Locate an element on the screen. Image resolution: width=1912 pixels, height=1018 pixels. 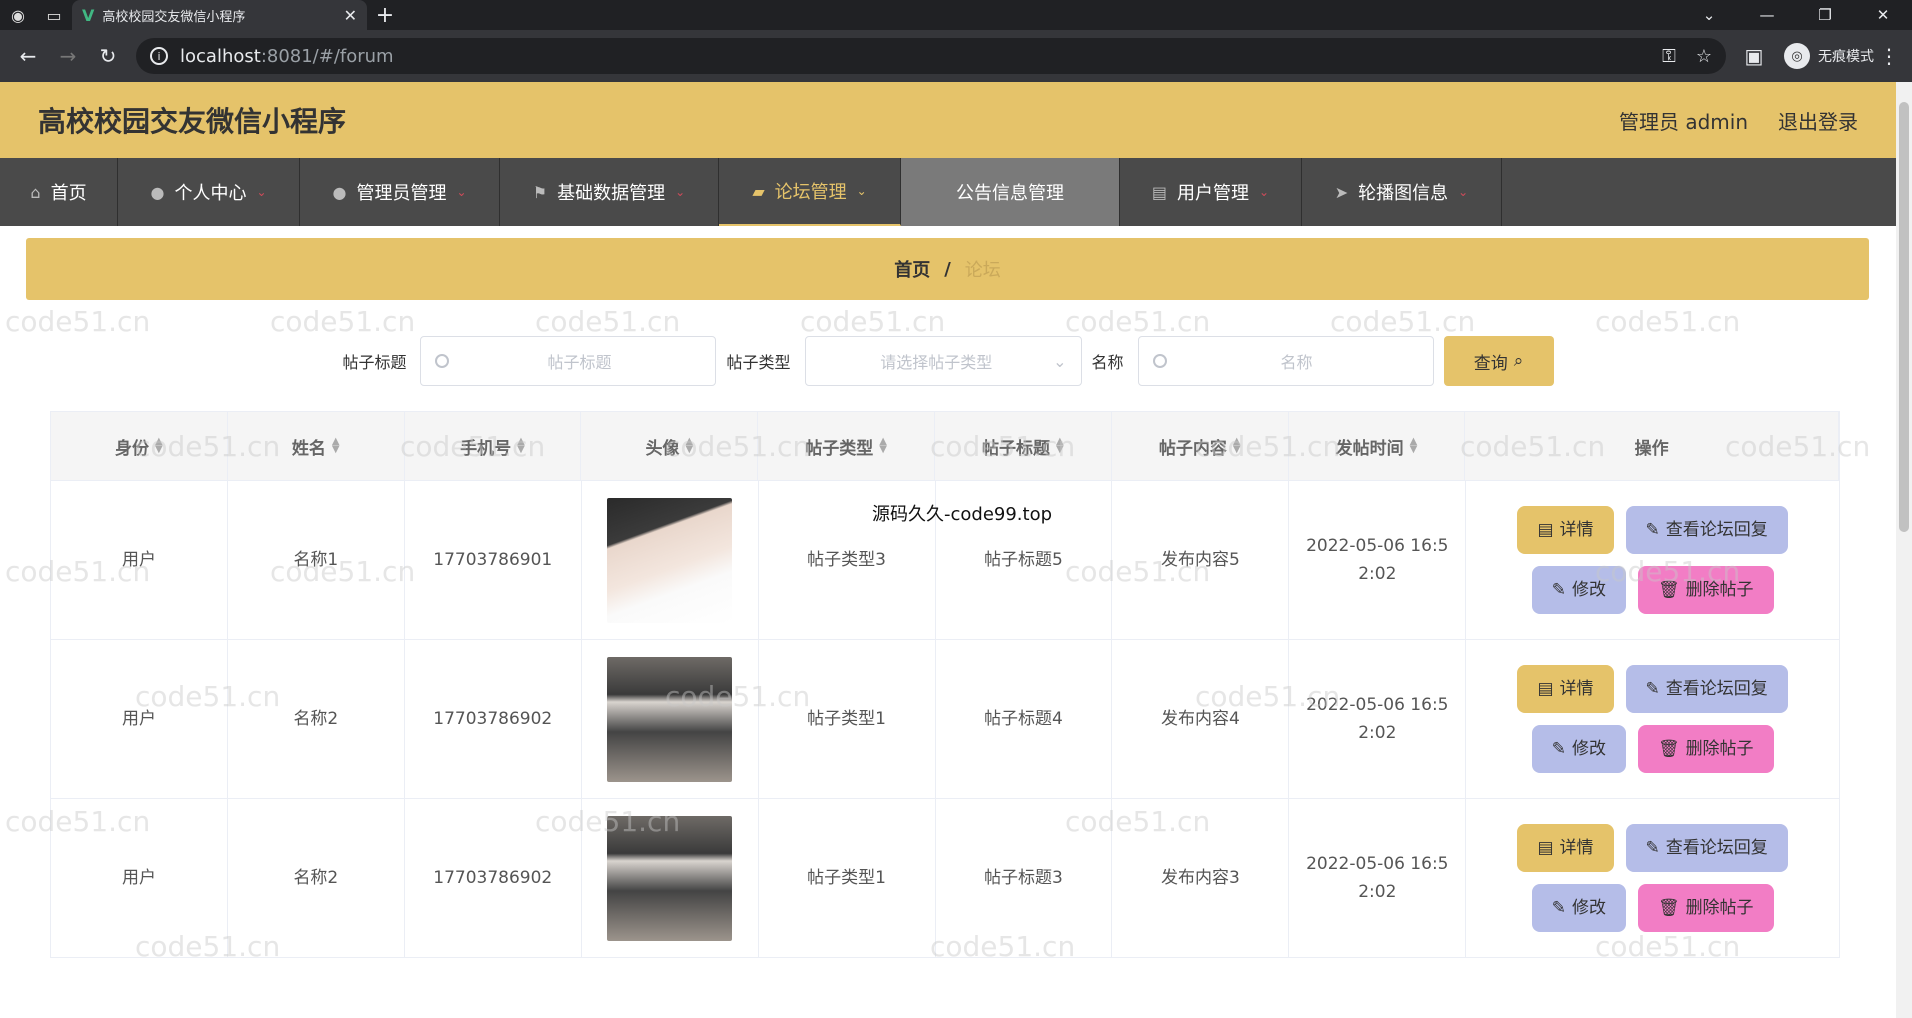
incognito-indicator: ◎ 无痕模式 is located at coordinates (1829, 56).